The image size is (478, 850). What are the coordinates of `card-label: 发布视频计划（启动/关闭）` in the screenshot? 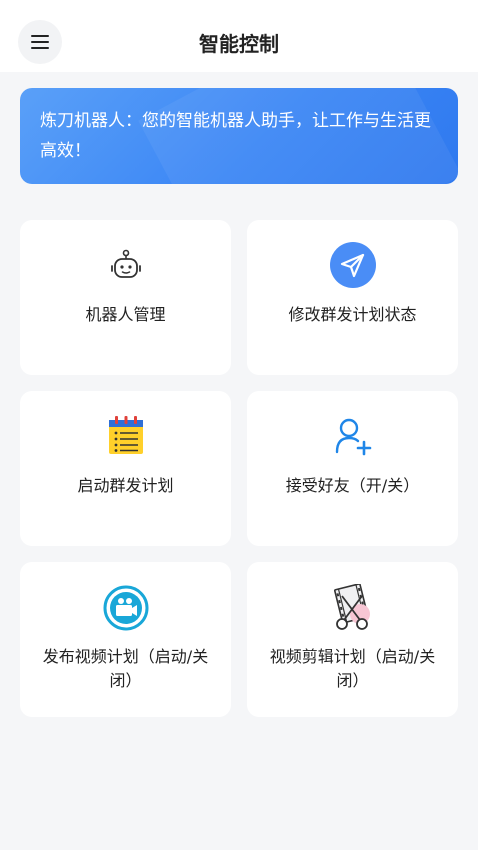 It's located at (125, 668).